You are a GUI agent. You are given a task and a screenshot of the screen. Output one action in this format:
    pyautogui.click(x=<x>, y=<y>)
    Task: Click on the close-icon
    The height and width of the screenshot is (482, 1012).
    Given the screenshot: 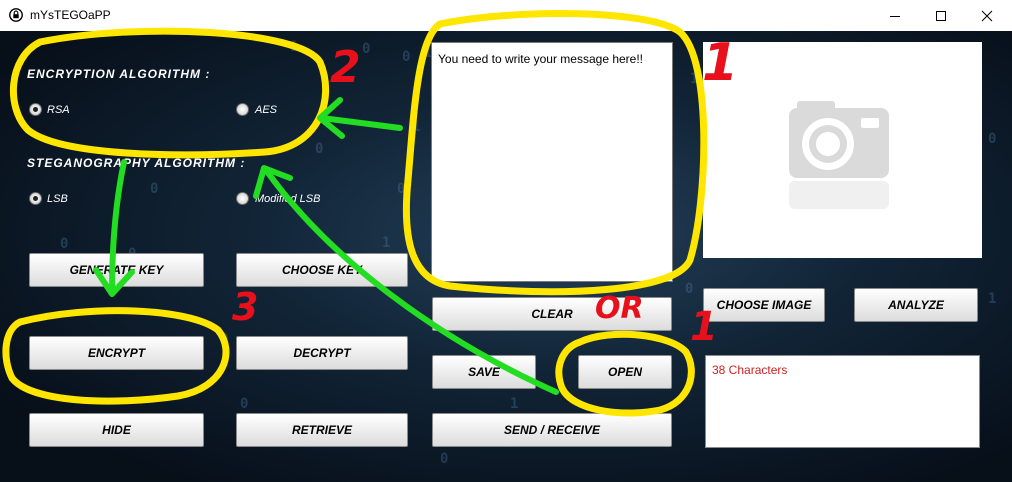 What is the action you would take?
    pyautogui.click(x=987, y=15)
    